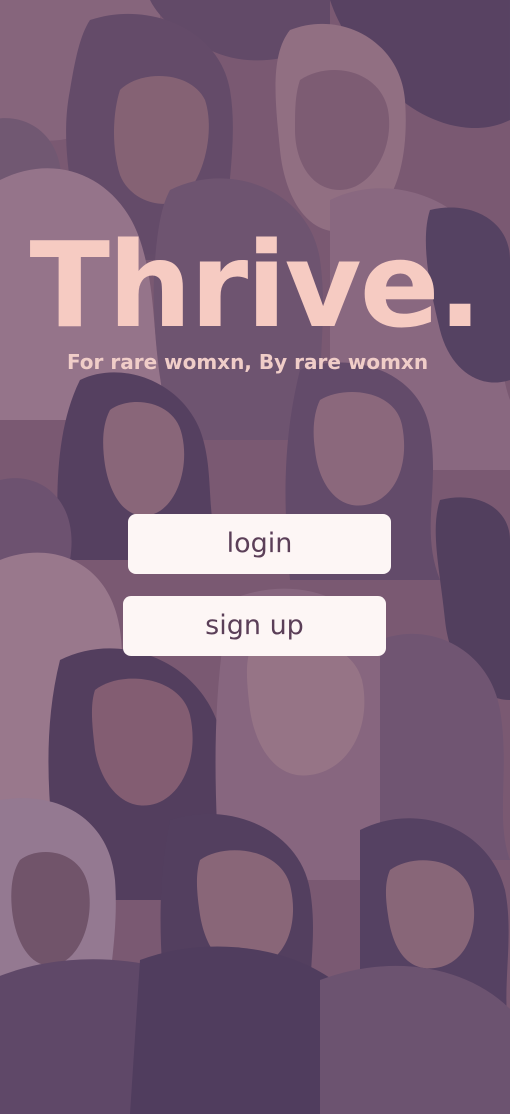  What do you see at coordinates (254, 626) in the screenshot?
I see `signup-button: sign up` at bounding box center [254, 626].